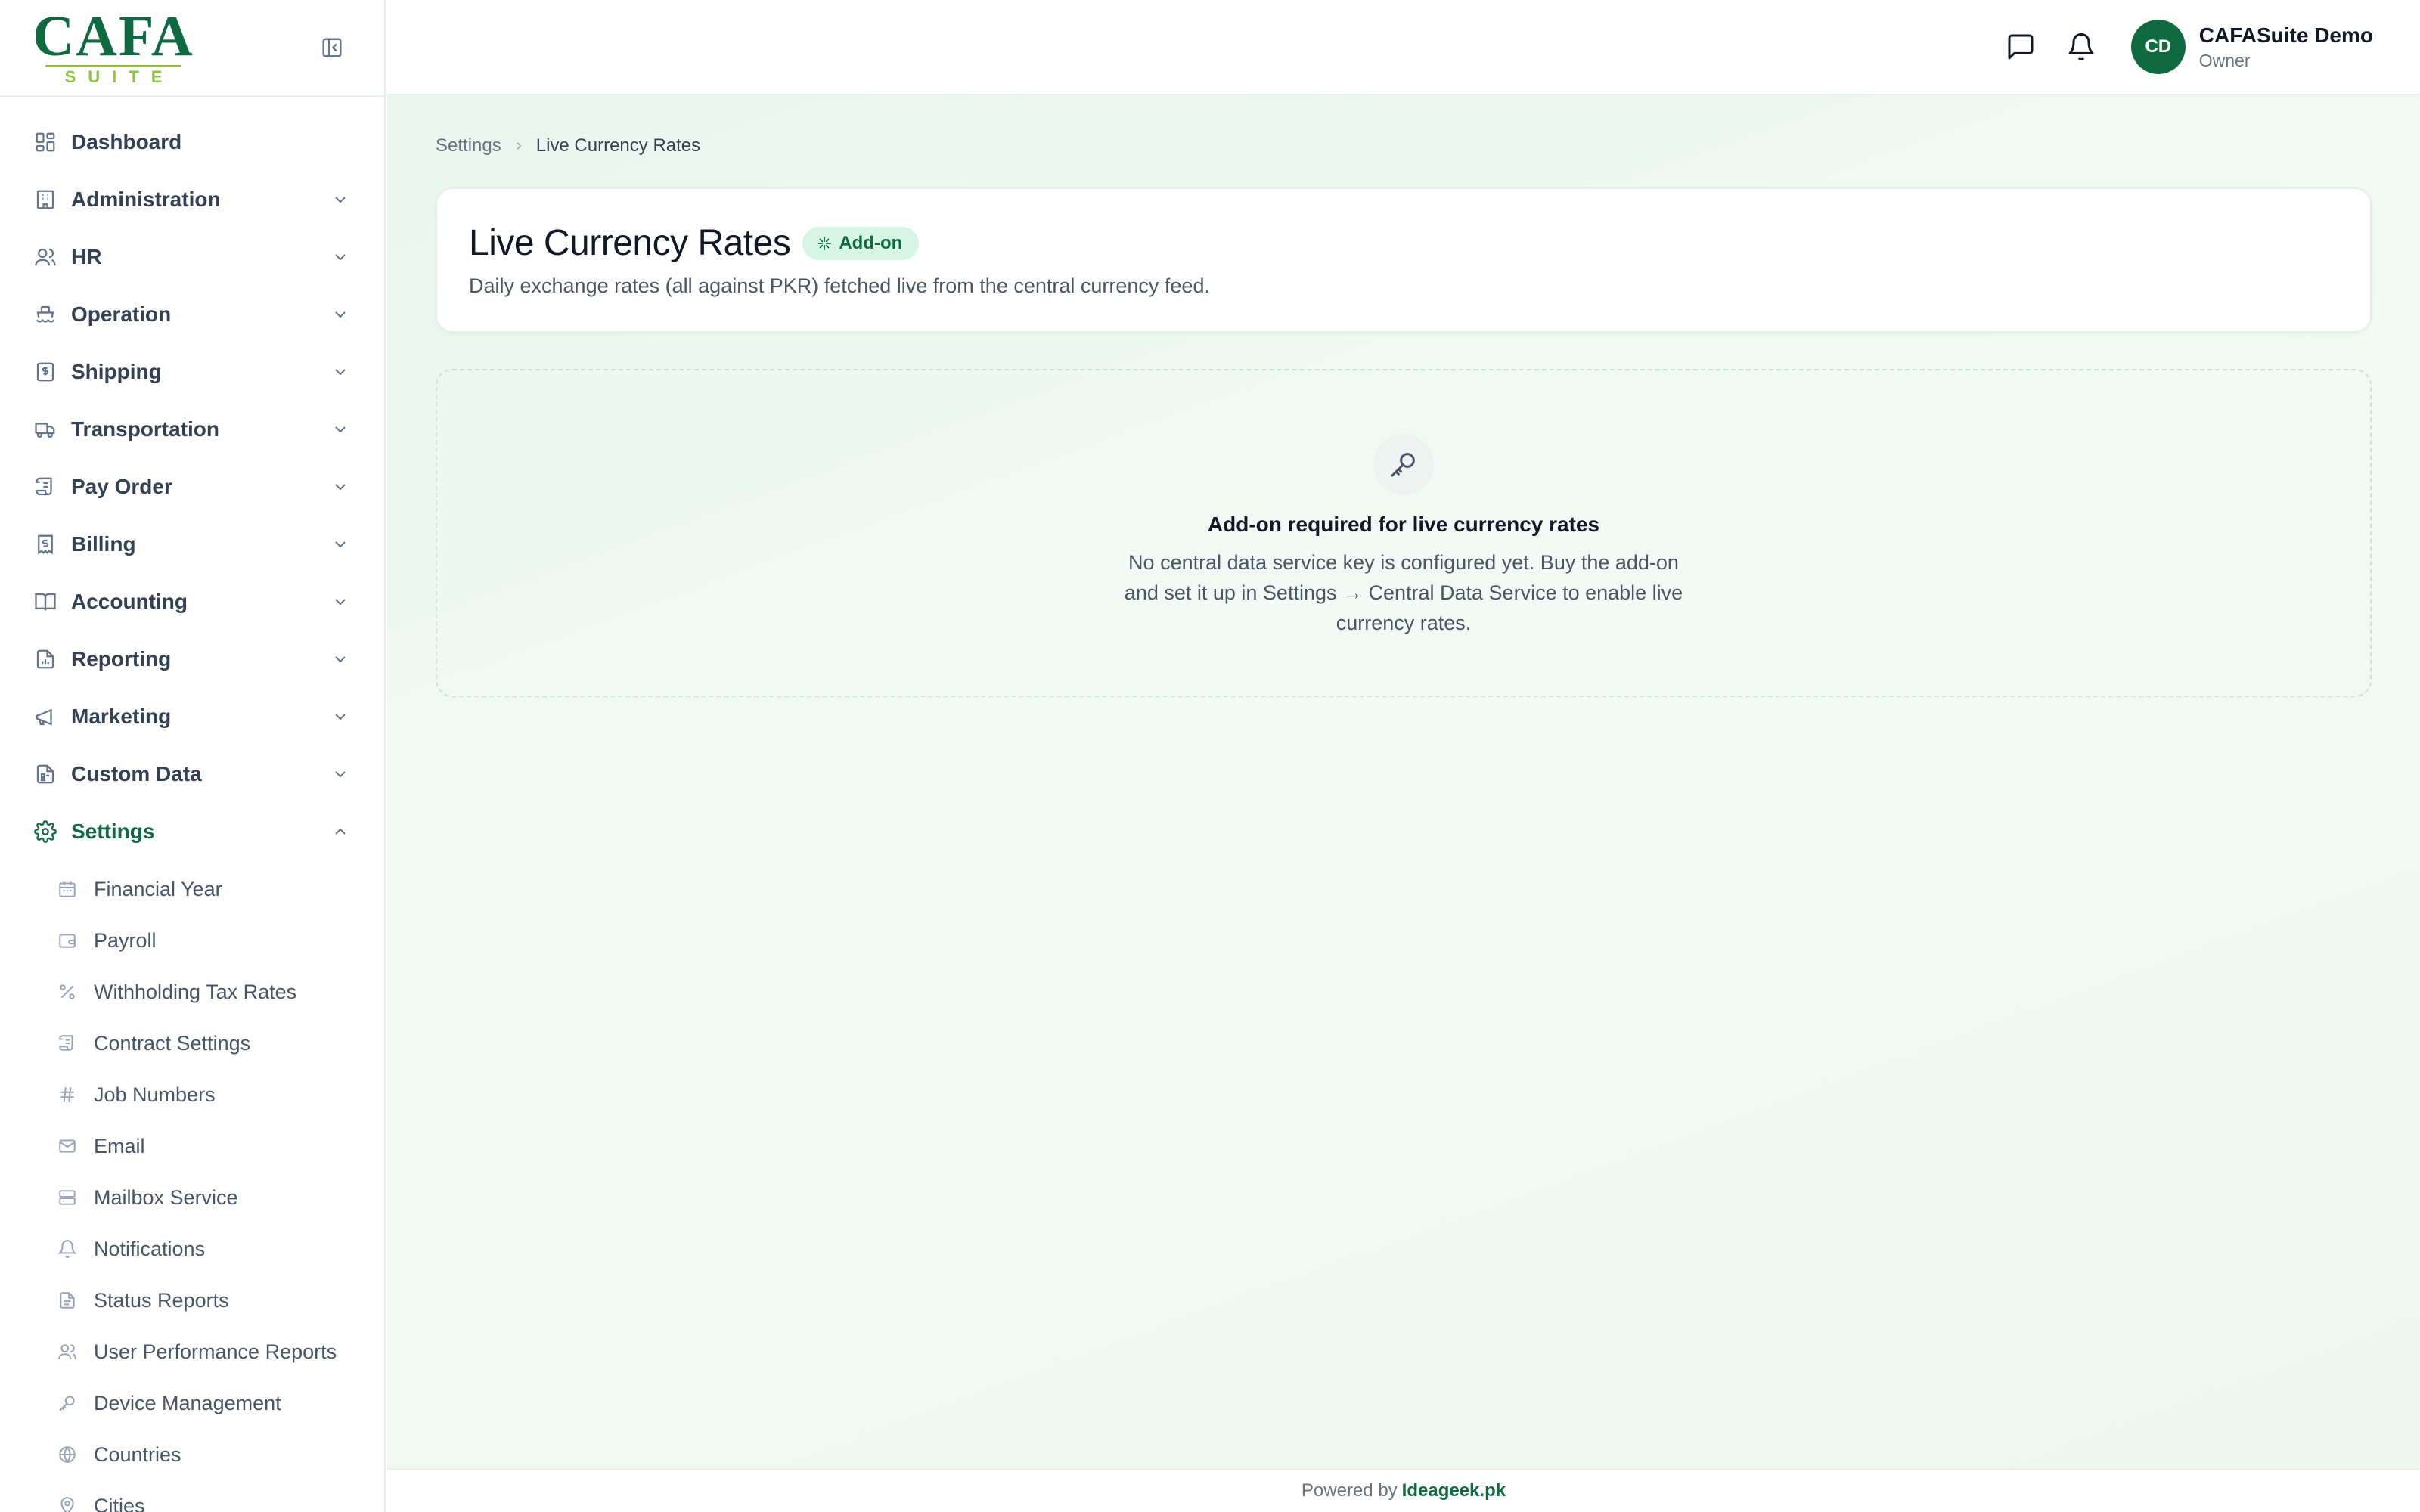 This screenshot has width=2420, height=1512. What do you see at coordinates (67, 1503) in the screenshot?
I see `pin-icon` at bounding box center [67, 1503].